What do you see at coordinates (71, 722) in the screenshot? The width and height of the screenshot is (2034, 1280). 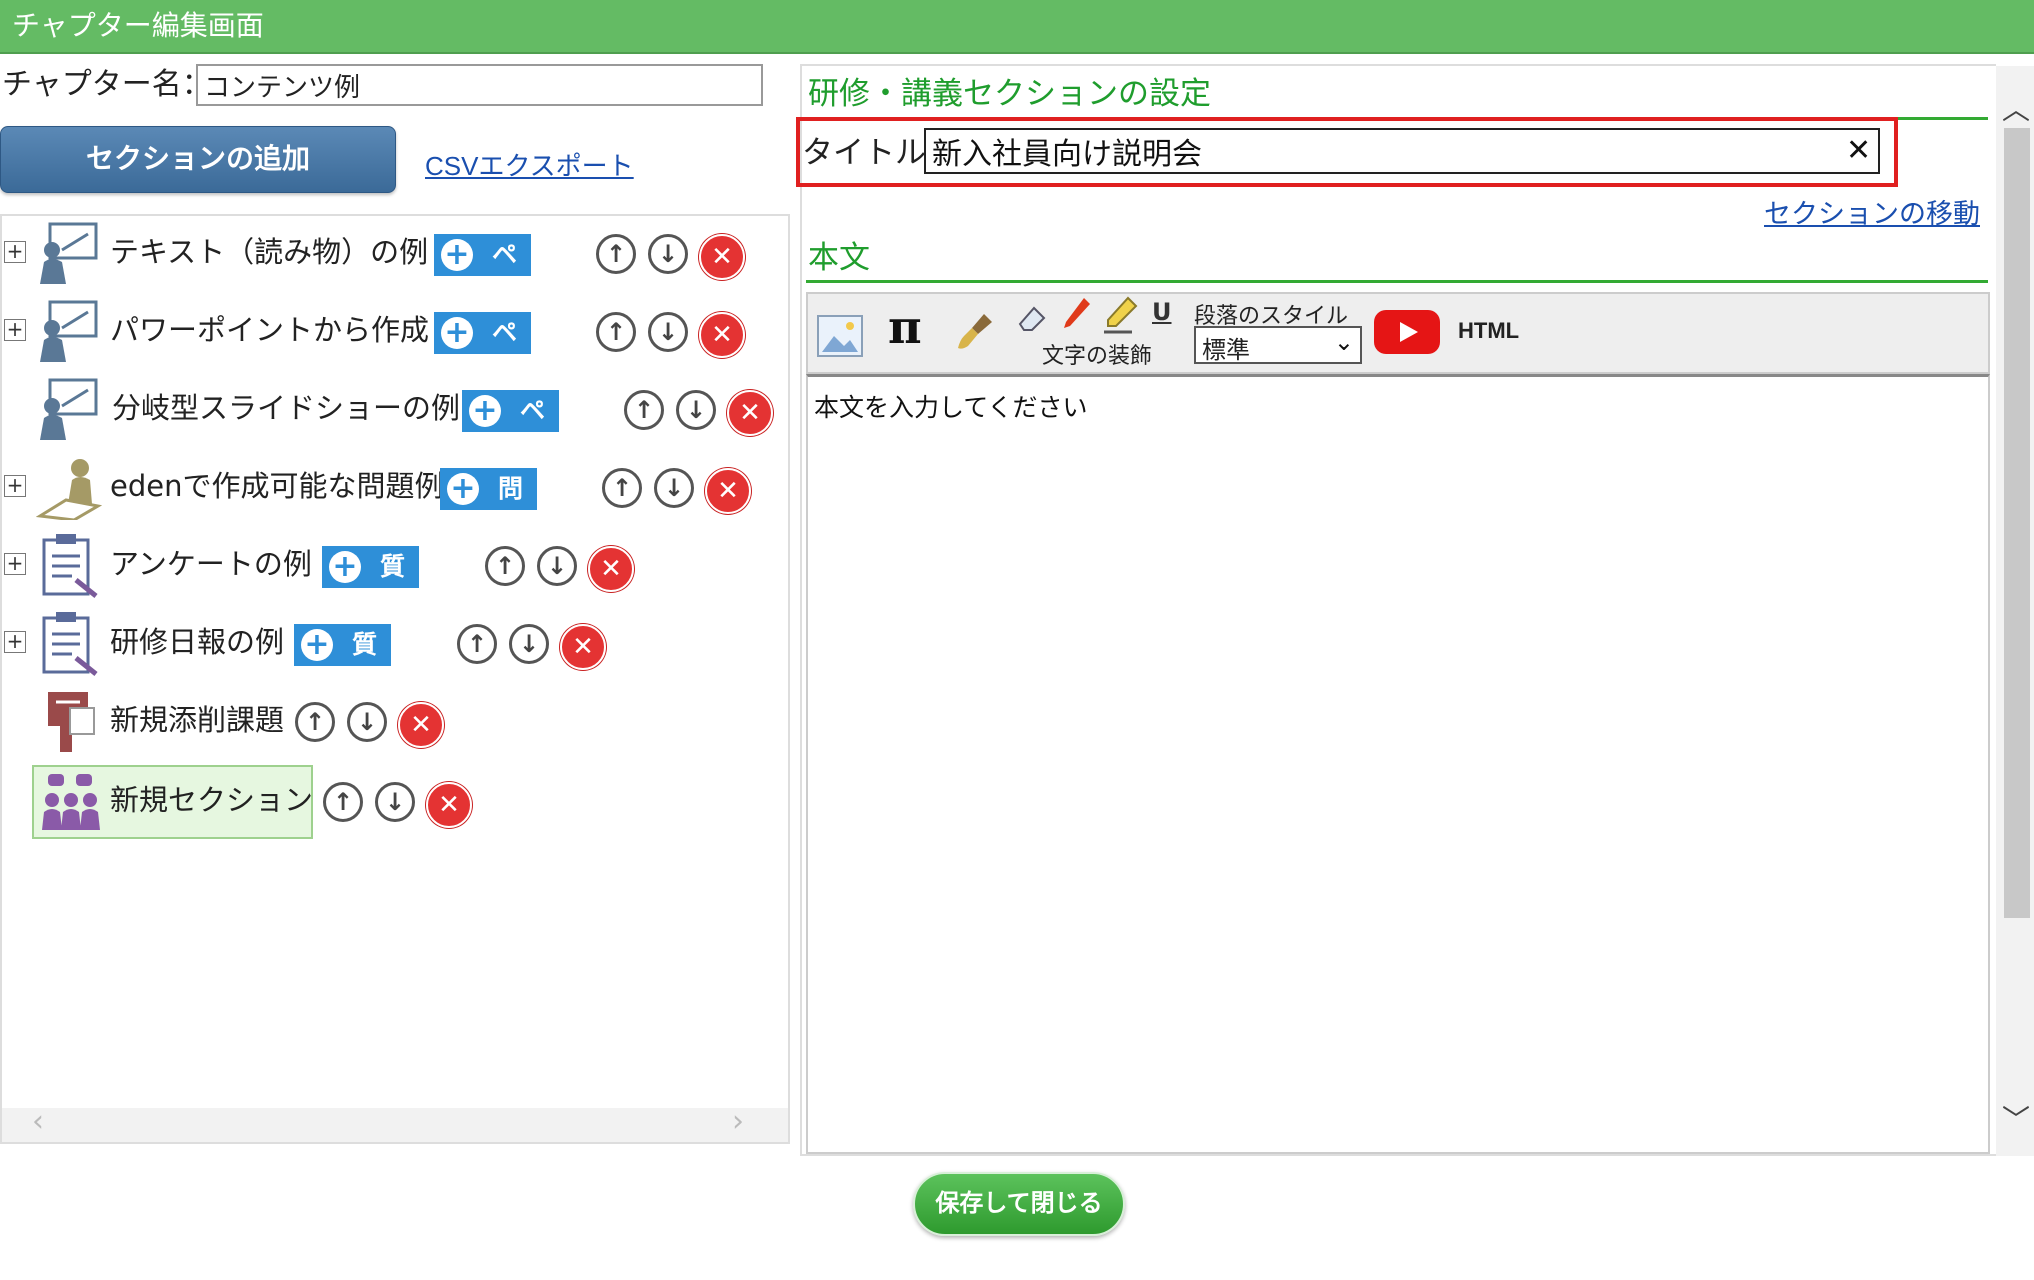 I see `postbox-icon` at bounding box center [71, 722].